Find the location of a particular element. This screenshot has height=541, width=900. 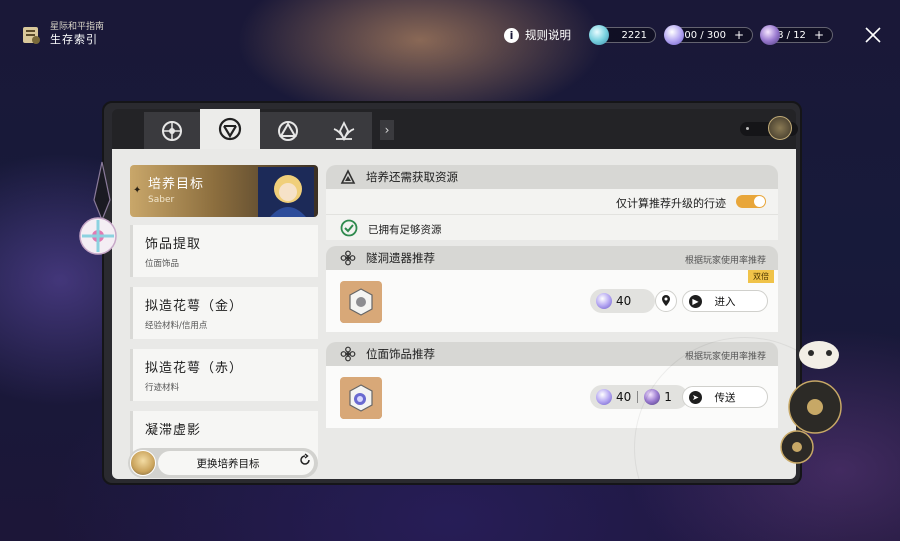

dot-icon is located at coordinates (747, 128).